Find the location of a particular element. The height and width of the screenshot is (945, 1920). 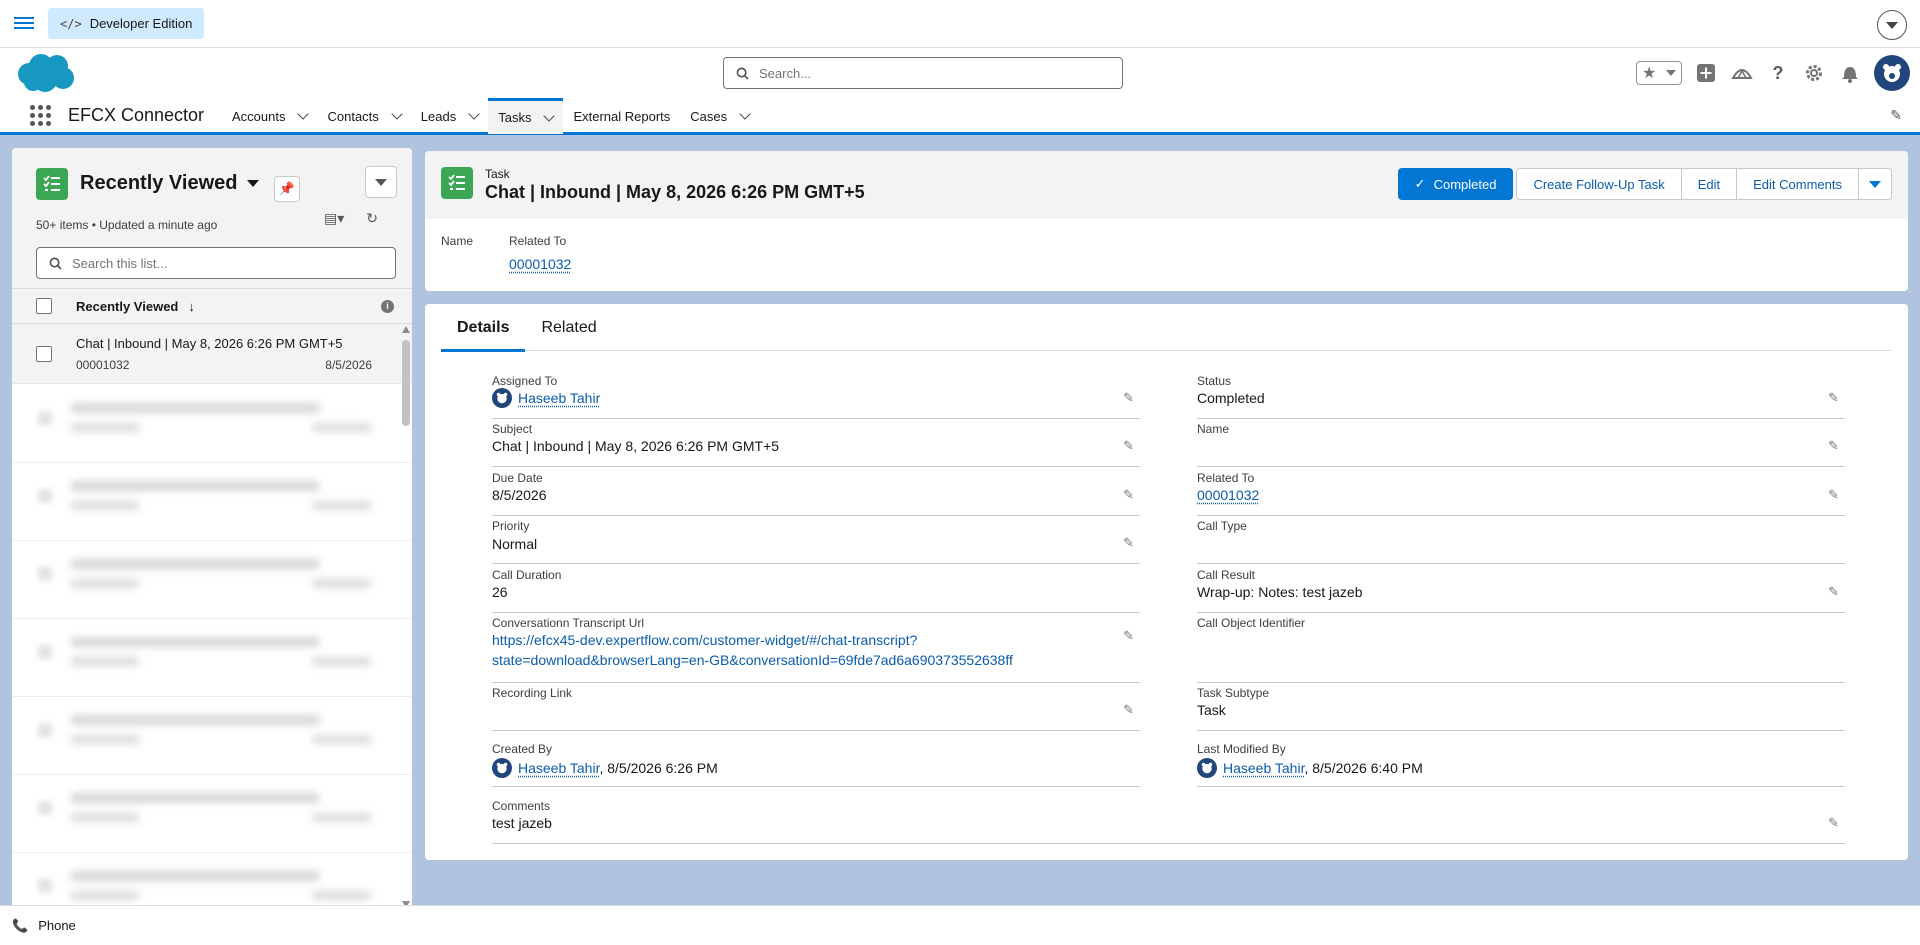

column-header-label: Recently Viewed is located at coordinates (127, 306).